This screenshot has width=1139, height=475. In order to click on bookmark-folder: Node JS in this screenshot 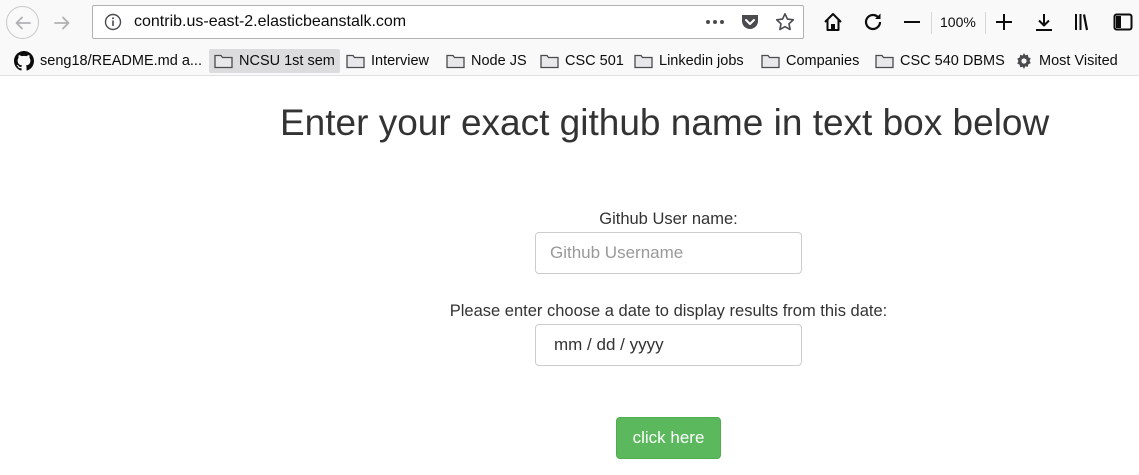, I will do `click(486, 61)`.